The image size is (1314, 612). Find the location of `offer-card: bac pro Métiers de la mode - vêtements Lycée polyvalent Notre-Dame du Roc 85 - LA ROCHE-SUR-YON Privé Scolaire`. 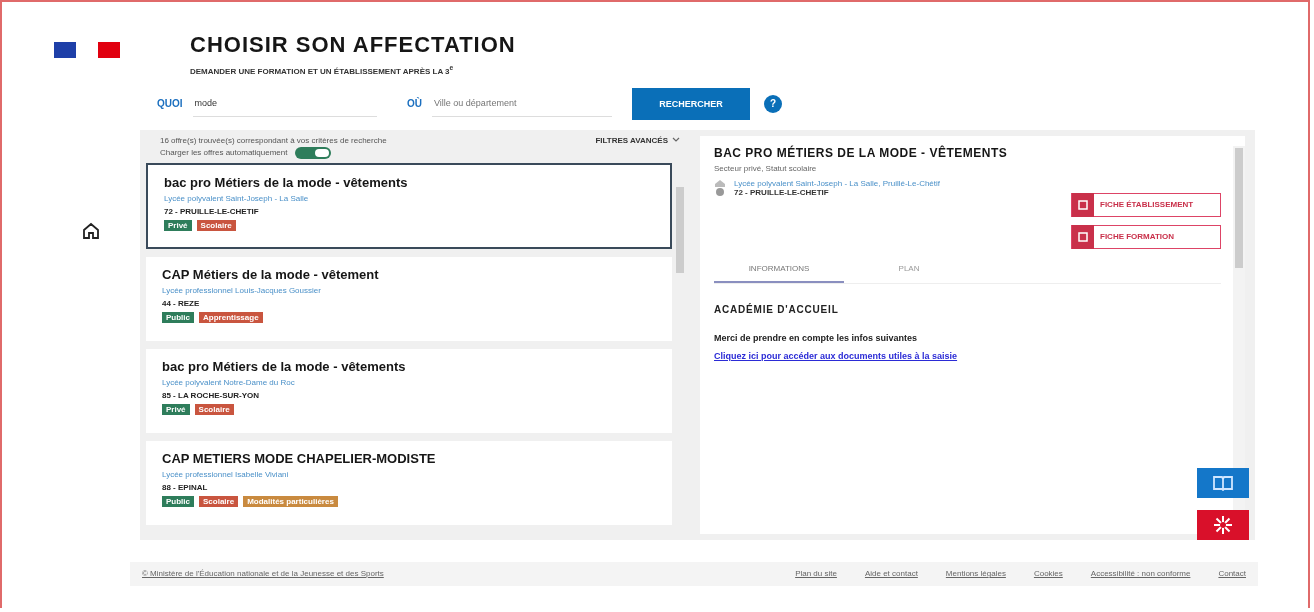

offer-card: bac pro Métiers de la mode - vêtements Lycée polyvalent Notre-Dame du Roc 85 - LA ROCHE-SUR-YON Privé Scolaire is located at coordinates (409, 390).